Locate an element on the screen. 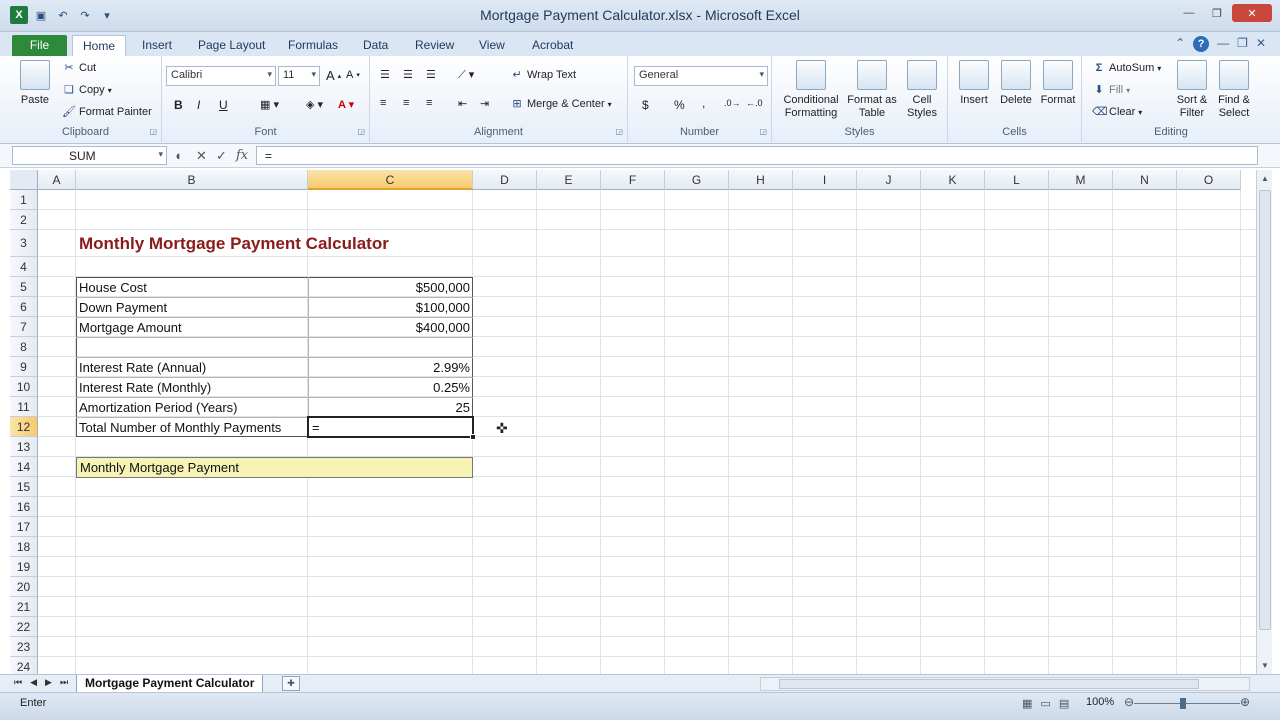 Image resolution: width=1280 pixels, height=720 pixels. fill-button: ⬇ Fill ▾ is located at coordinates (1111, 90).